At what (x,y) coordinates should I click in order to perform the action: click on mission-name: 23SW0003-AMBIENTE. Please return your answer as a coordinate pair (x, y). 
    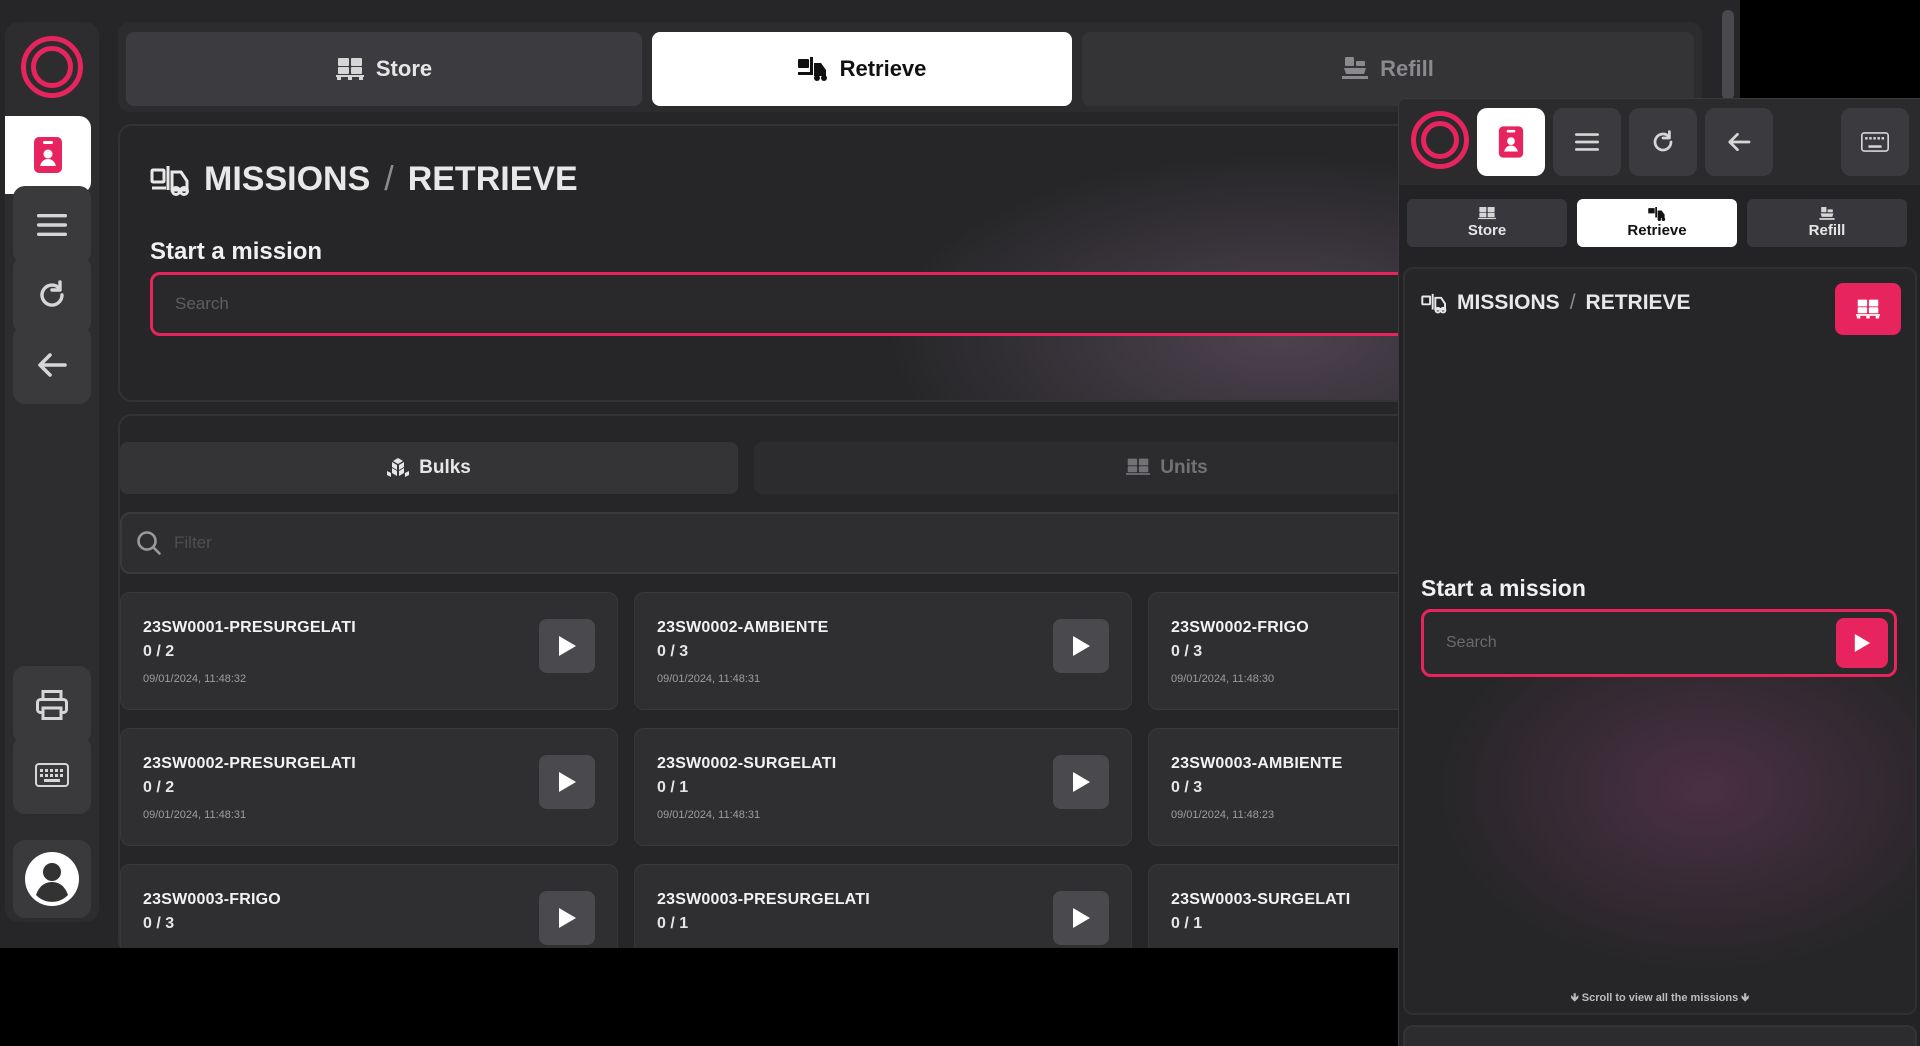
    Looking at the image, I should click on (1257, 763).